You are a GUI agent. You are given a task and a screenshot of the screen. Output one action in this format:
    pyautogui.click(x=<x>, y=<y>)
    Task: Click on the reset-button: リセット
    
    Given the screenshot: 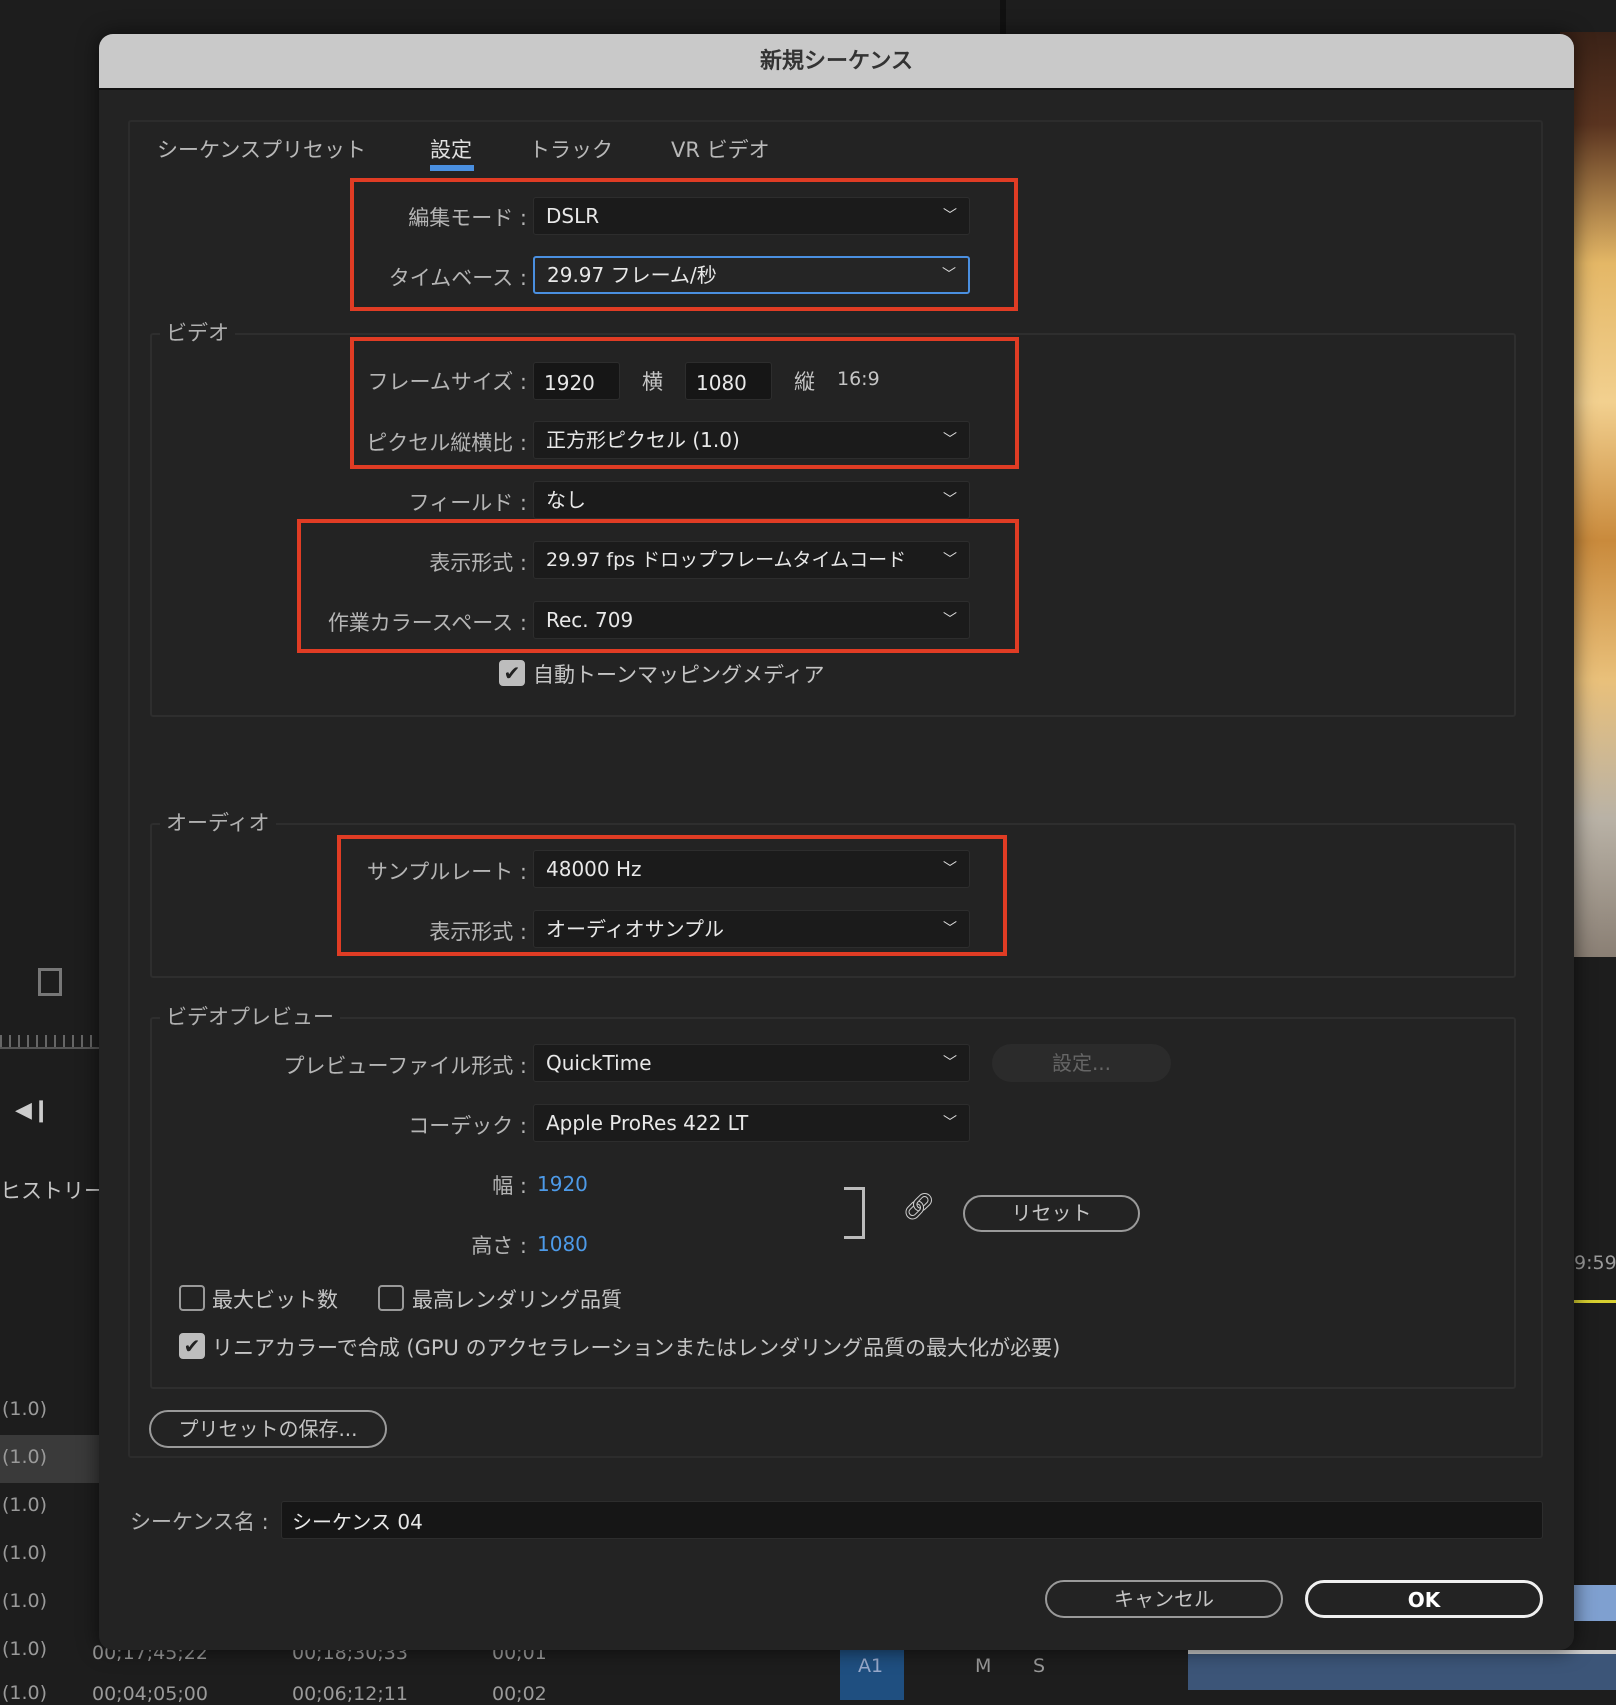 What is the action you would take?
    pyautogui.click(x=1051, y=1213)
    